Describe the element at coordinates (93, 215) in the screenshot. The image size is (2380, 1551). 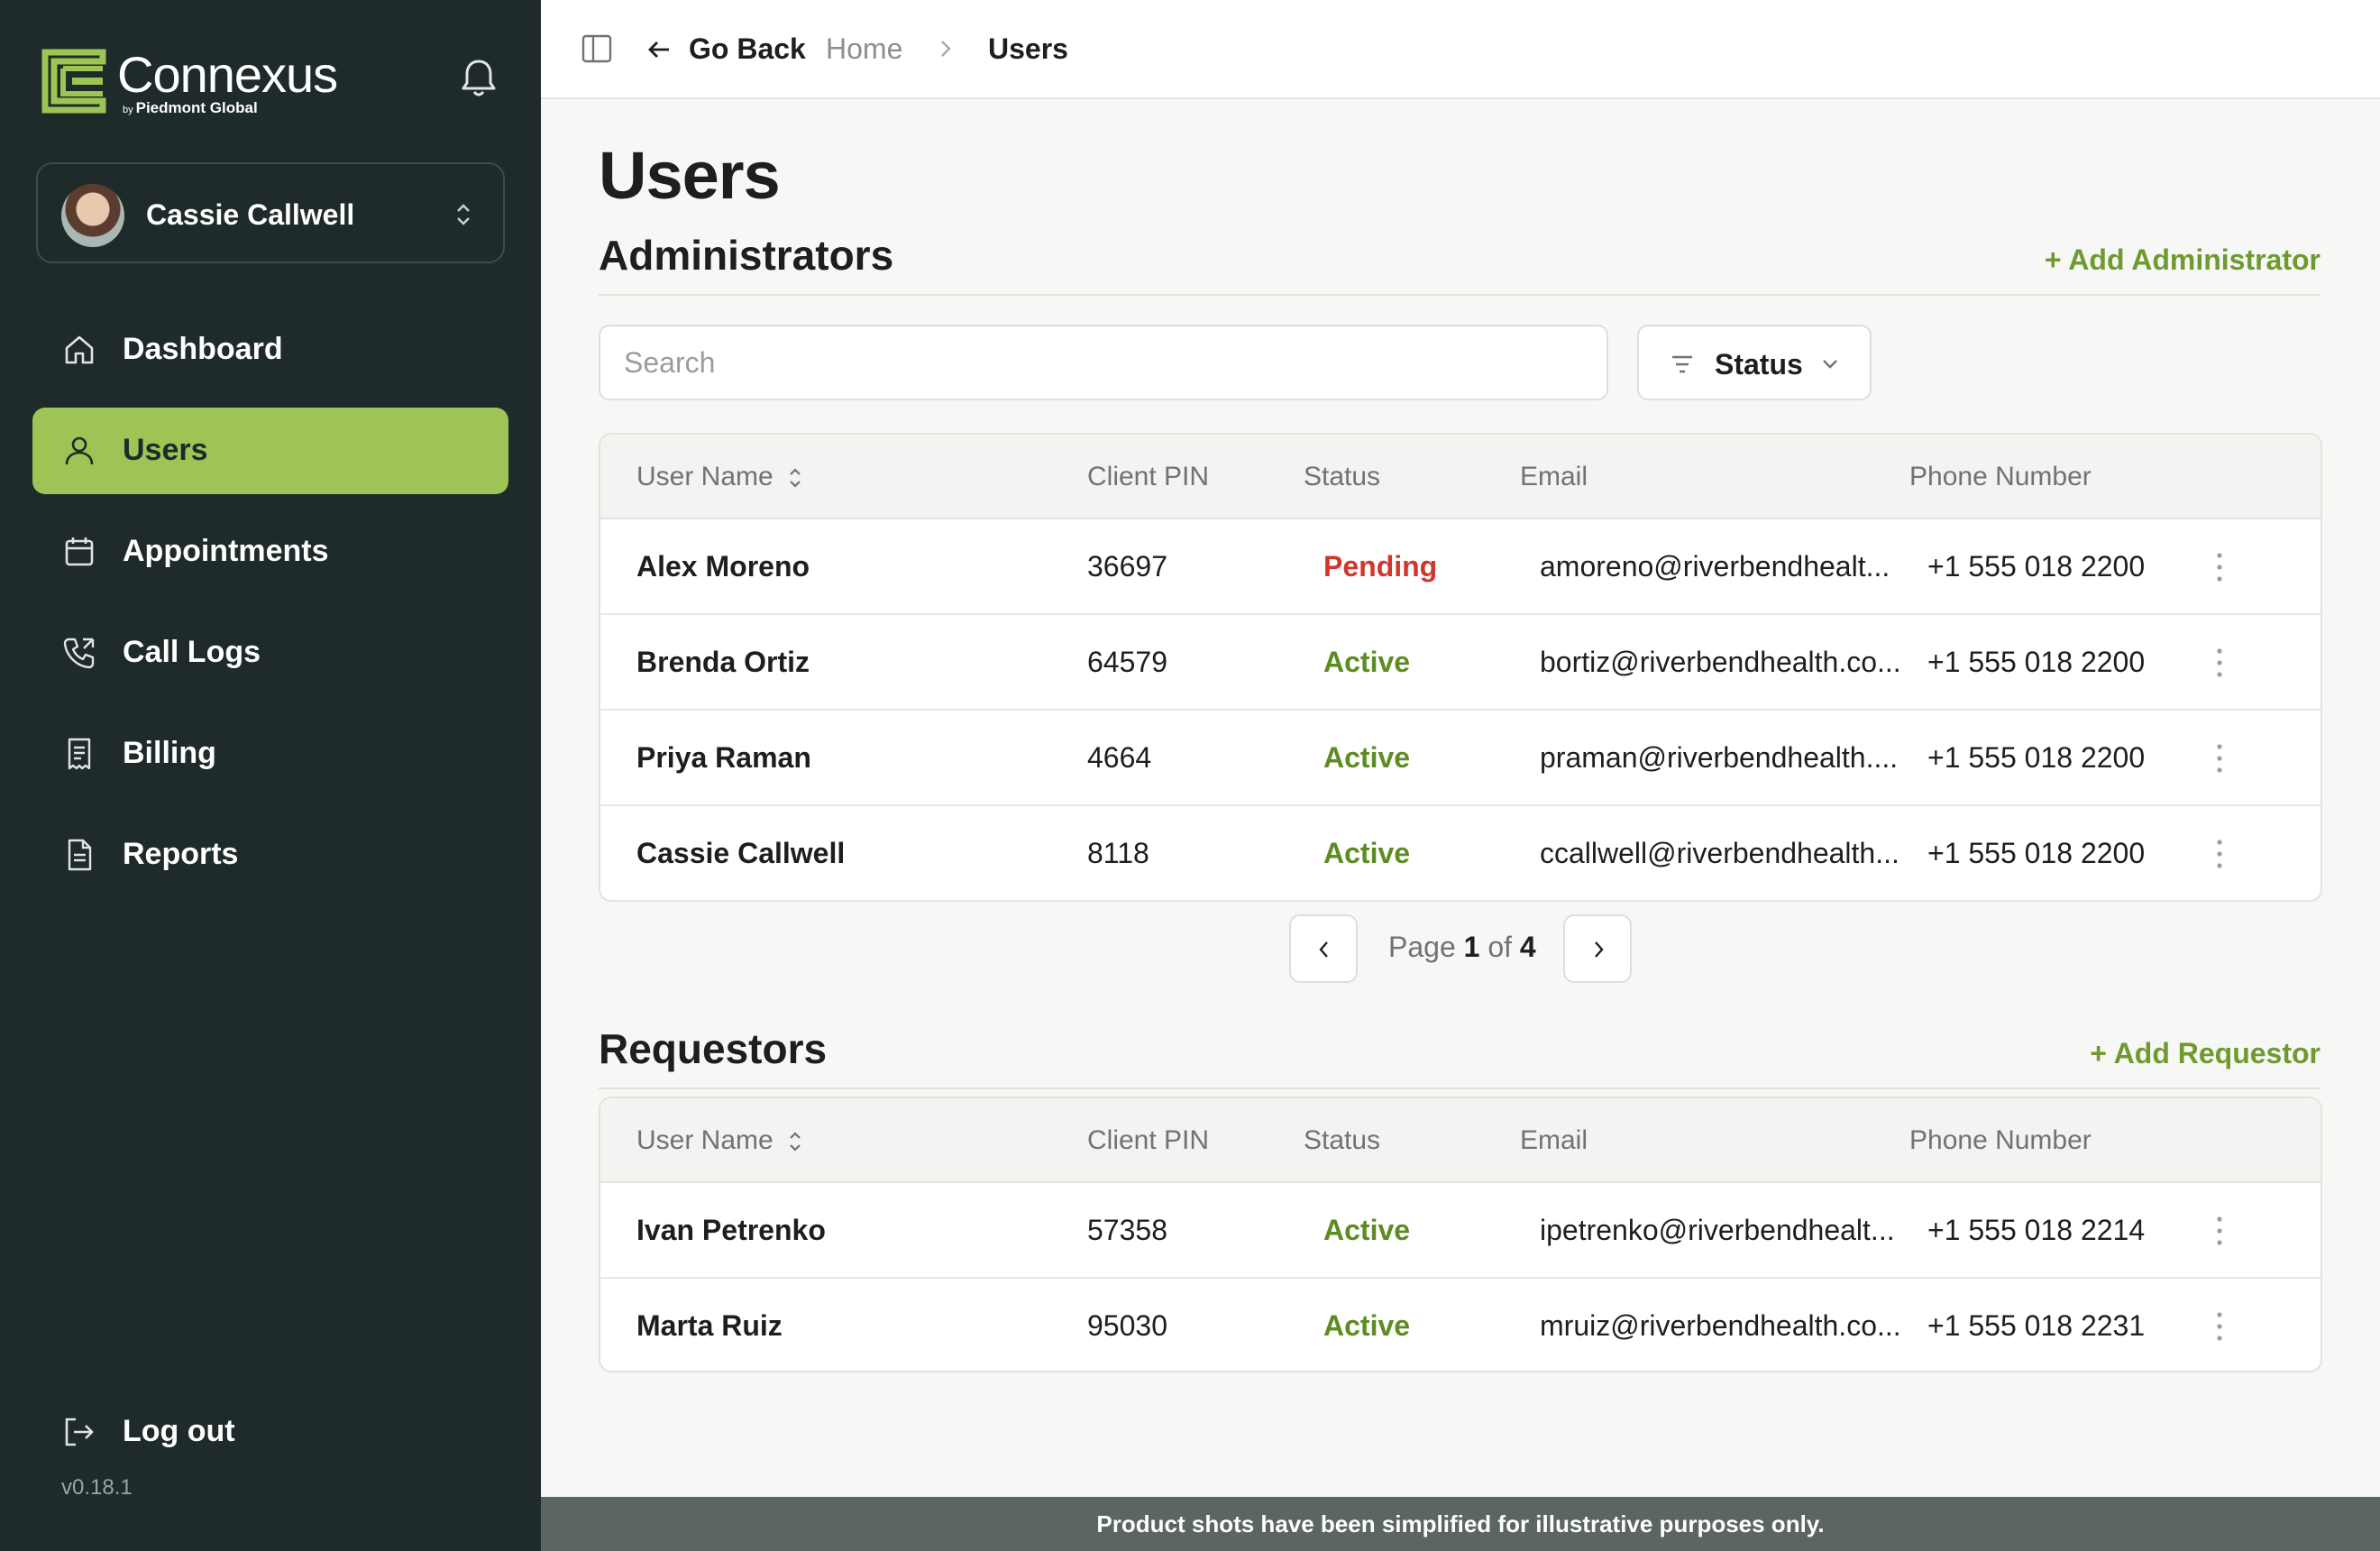
I see `avatar` at that location.